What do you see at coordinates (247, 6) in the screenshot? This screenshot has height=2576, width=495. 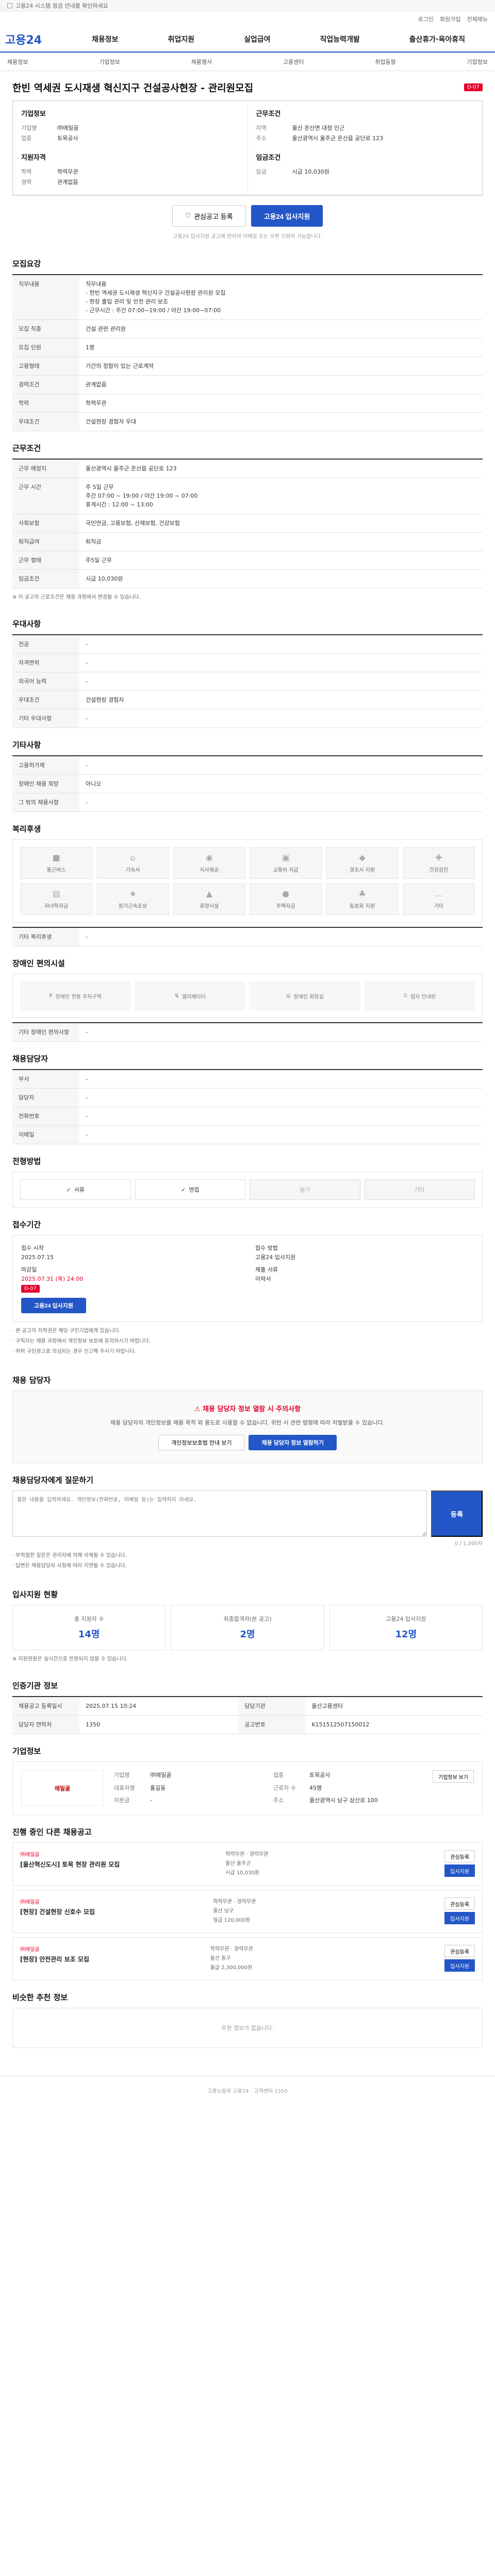 I see `notice-bar: 고용24 시스템 점검 안내를 확인하세요` at bounding box center [247, 6].